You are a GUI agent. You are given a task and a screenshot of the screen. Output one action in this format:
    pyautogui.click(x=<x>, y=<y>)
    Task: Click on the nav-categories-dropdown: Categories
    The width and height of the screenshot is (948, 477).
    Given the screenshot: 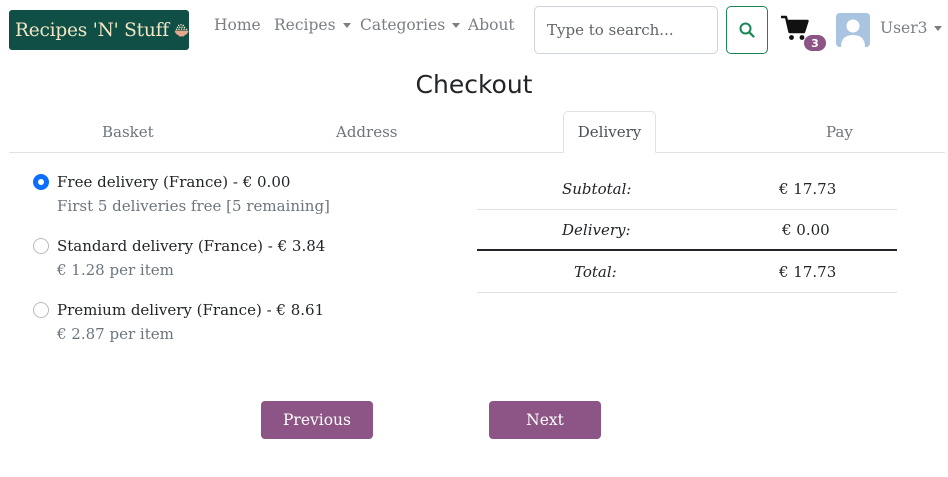 What is the action you would take?
    pyautogui.click(x=410, y=25)
    